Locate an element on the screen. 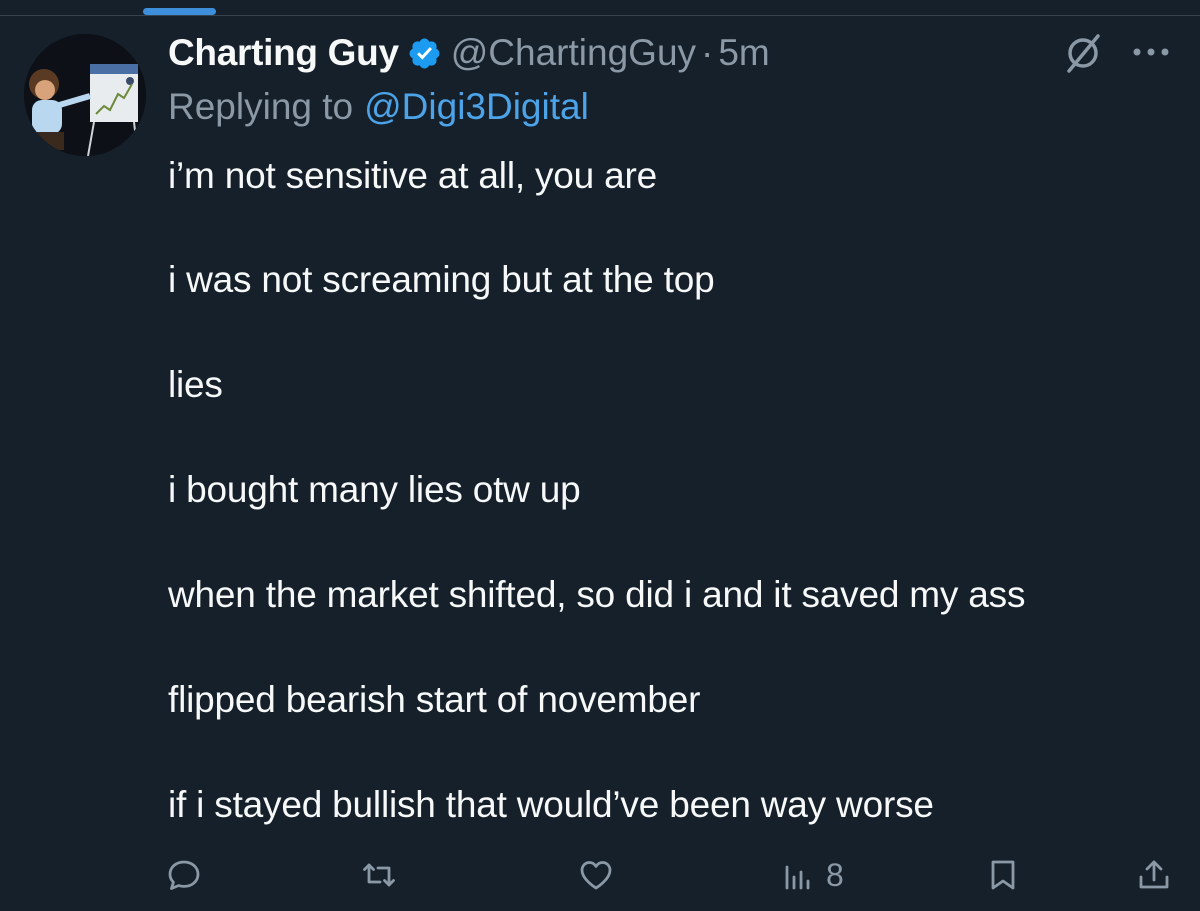  action-bar: 8 is located at coordinates (600, 875).